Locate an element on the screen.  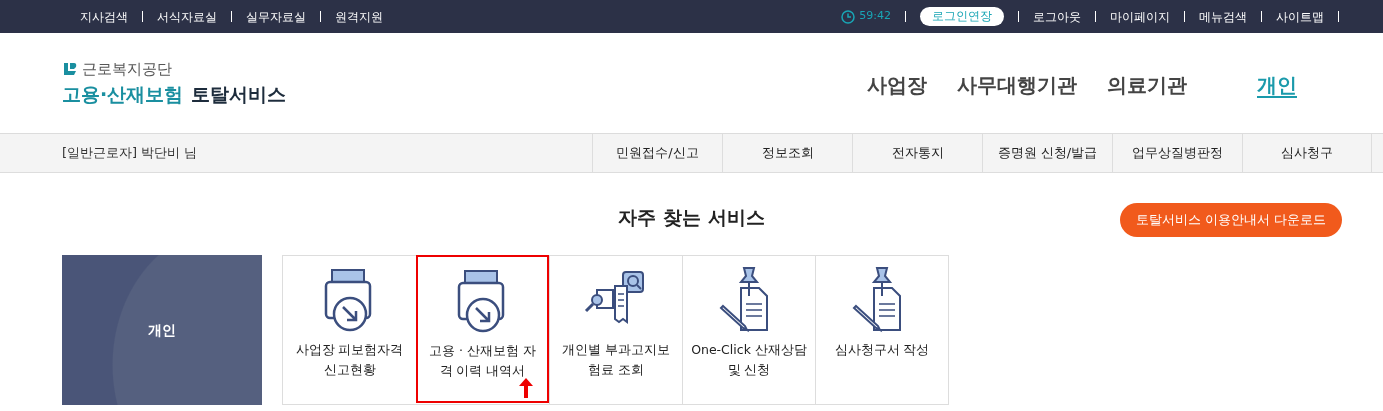
org-name: 근로복지공단 is located at coordinates (127, 69).